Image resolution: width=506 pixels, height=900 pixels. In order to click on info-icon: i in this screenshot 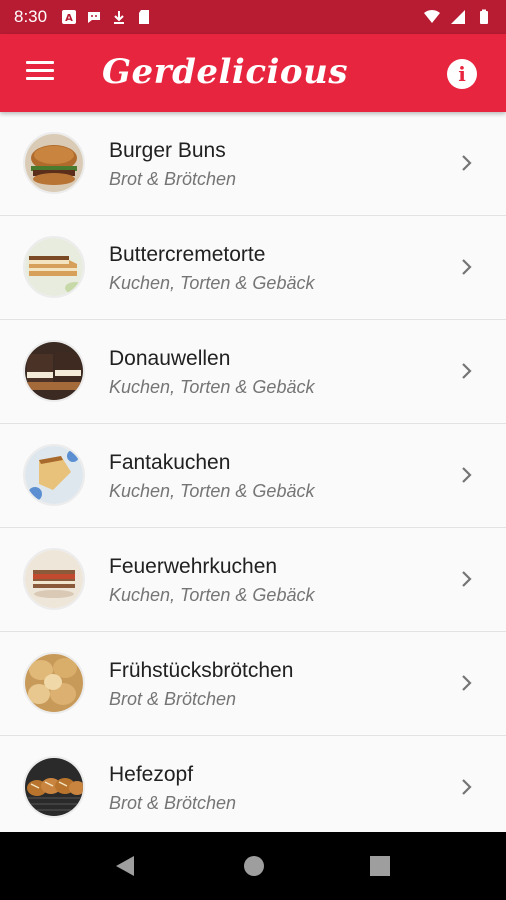, I will do `click(462, 74)`.